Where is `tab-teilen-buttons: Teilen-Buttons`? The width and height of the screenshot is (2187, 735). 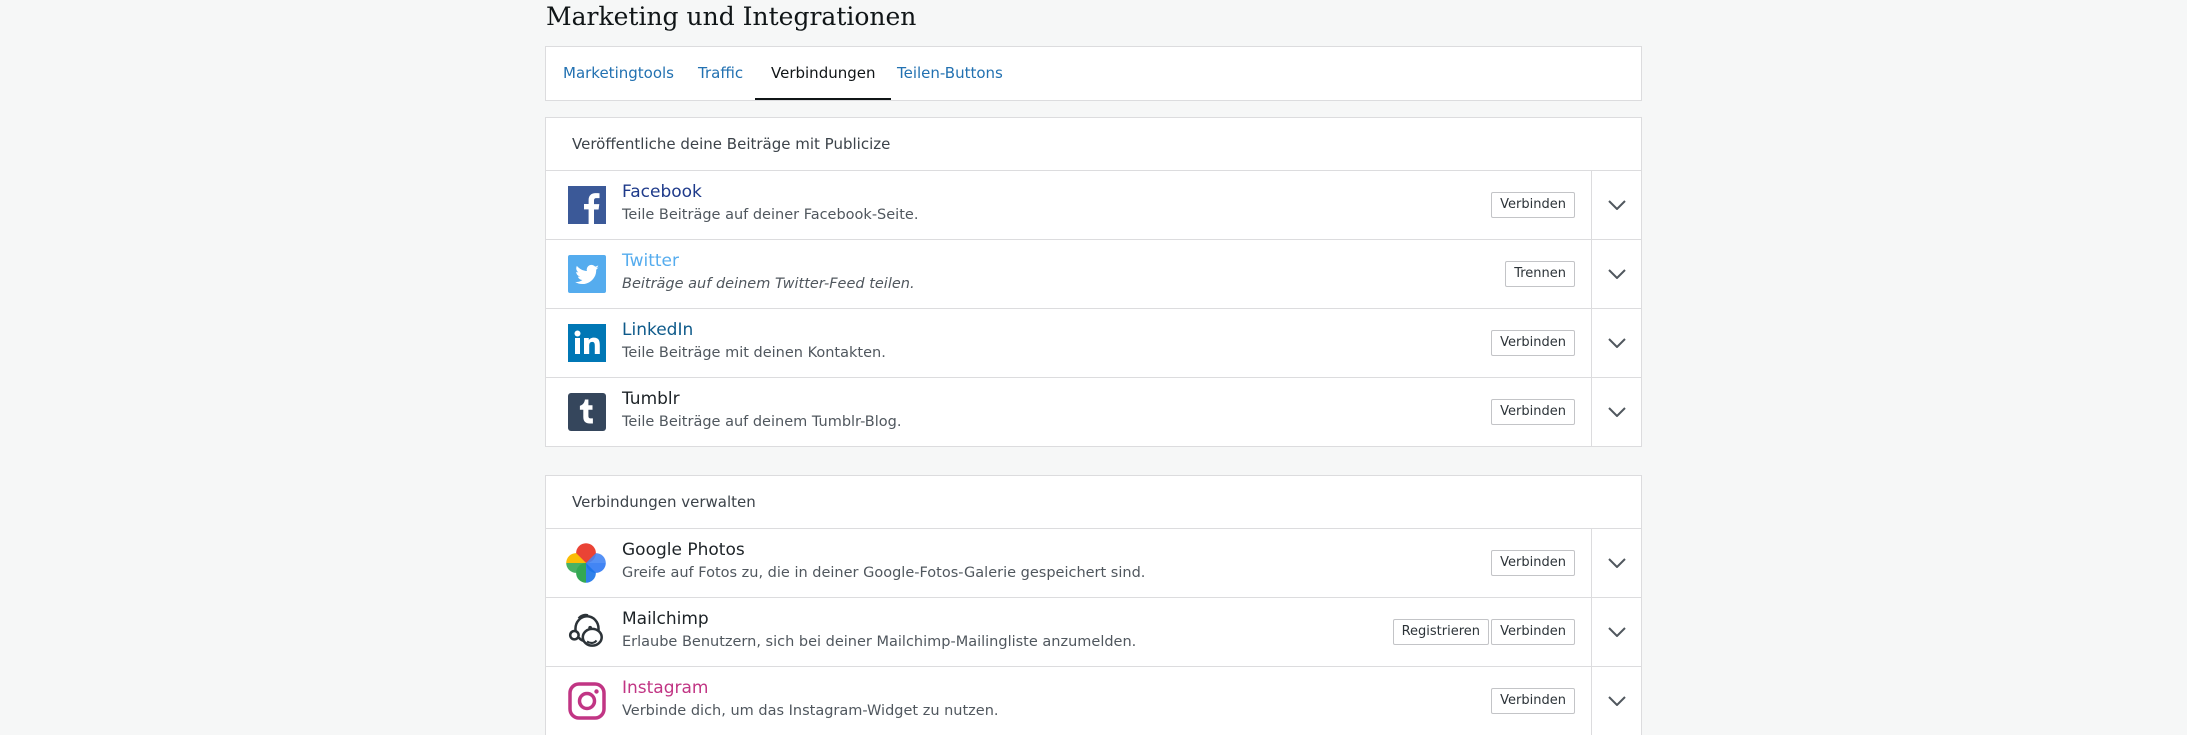 tab-teilen-buttons: Teilen-Buttons is located at coordinates (950, 73).